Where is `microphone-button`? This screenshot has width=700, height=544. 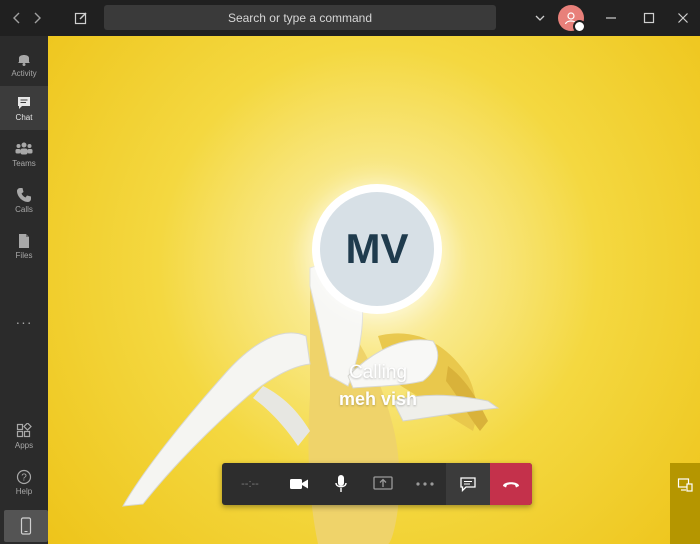
microphone-button is located at coordinates (341, 484).